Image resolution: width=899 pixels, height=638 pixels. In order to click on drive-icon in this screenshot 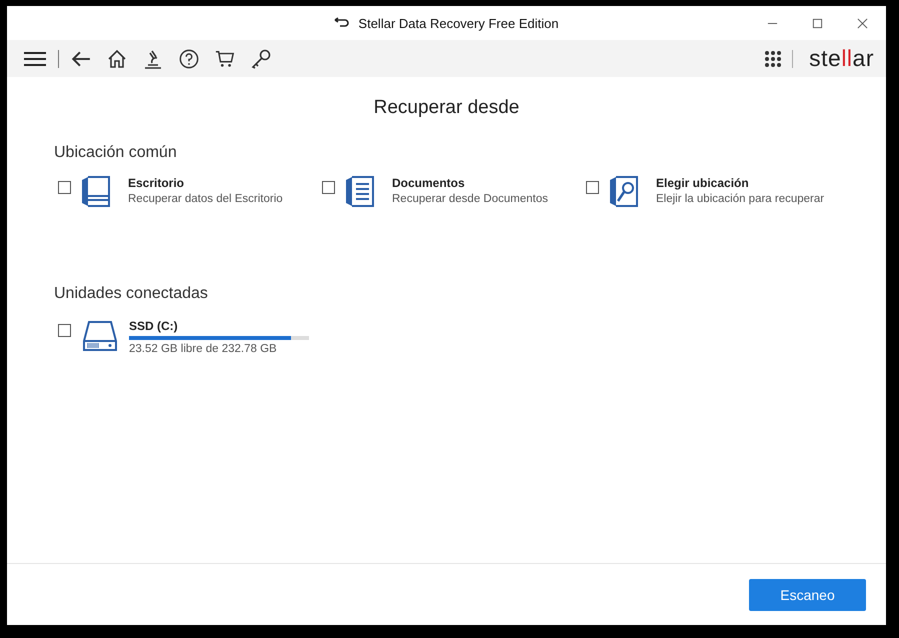, I will do `click(100, 336)`.